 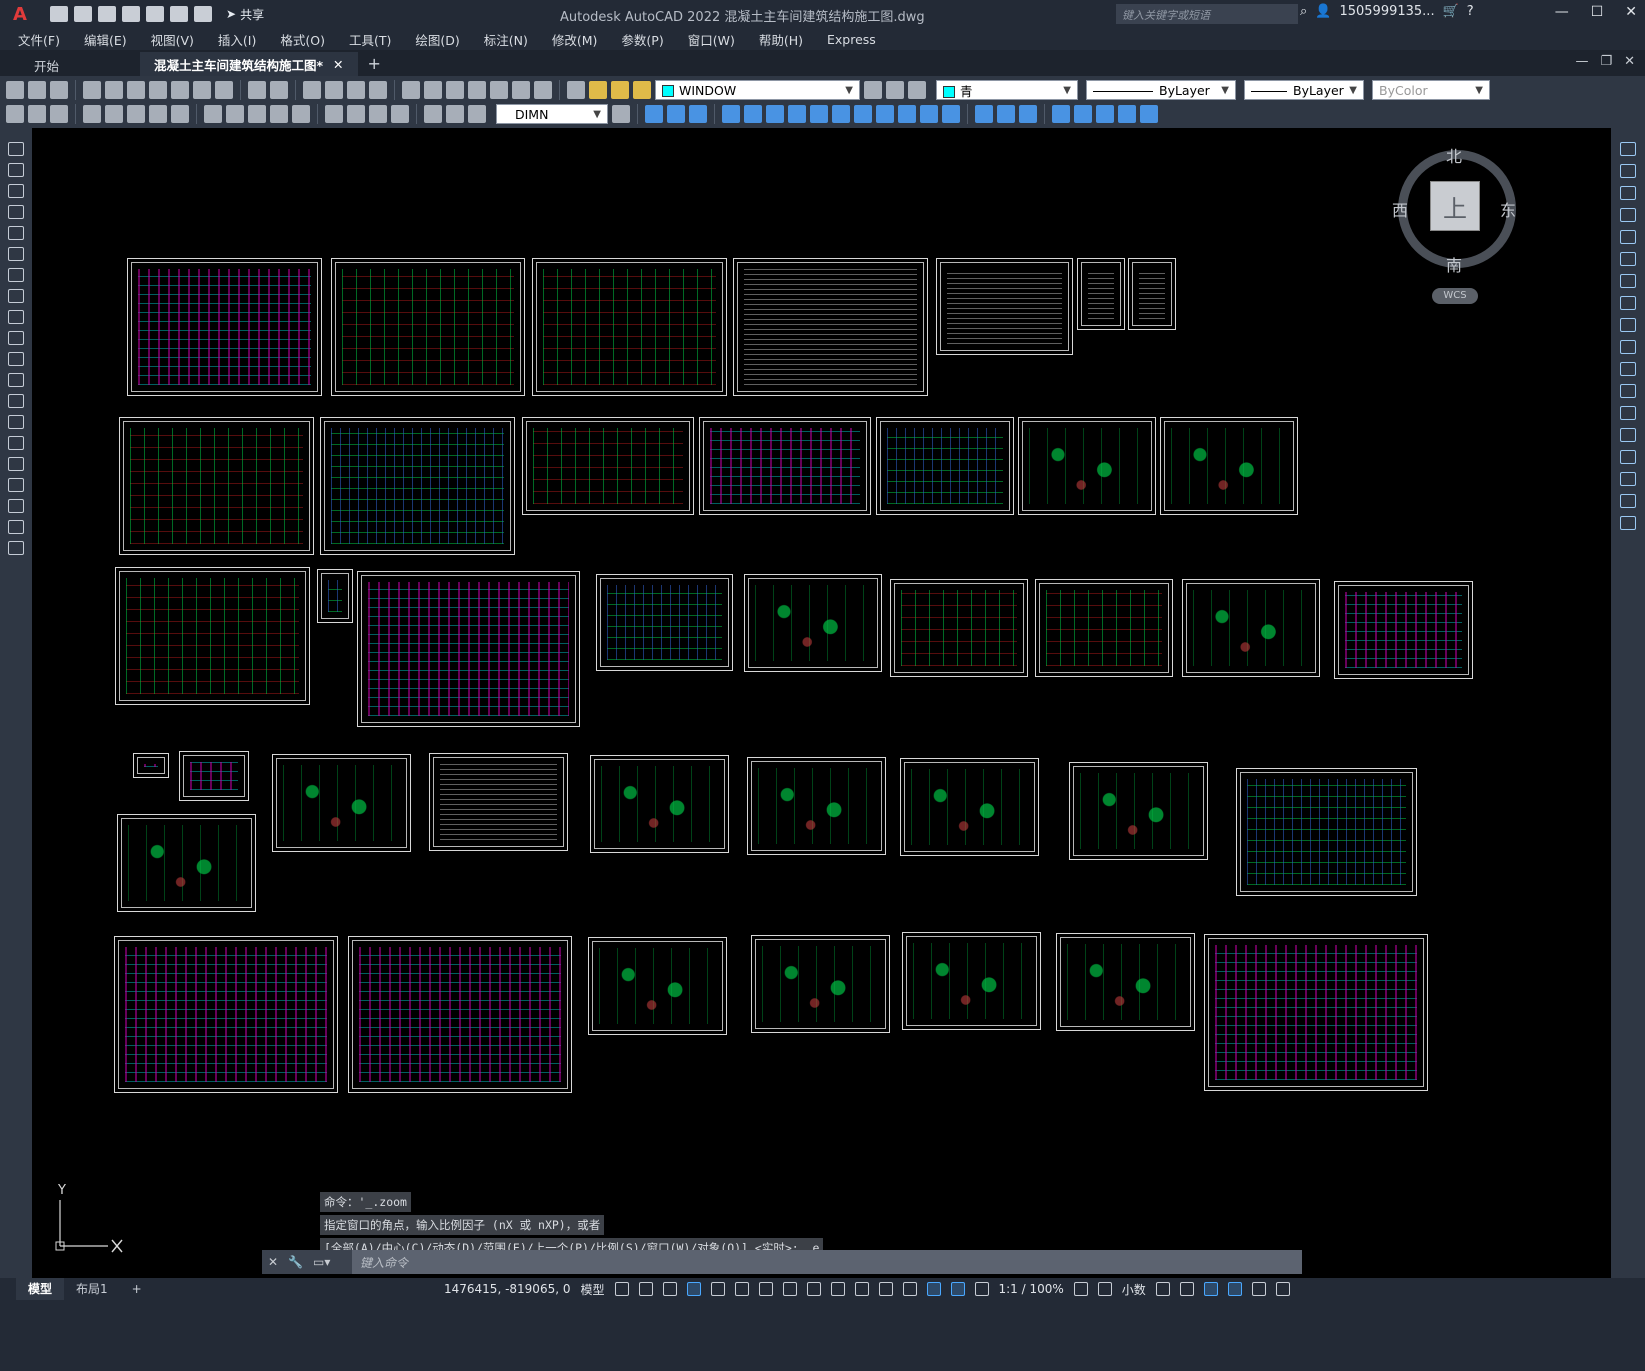 I want to click on user-icon: 👤, so click(x=1323, y=11).